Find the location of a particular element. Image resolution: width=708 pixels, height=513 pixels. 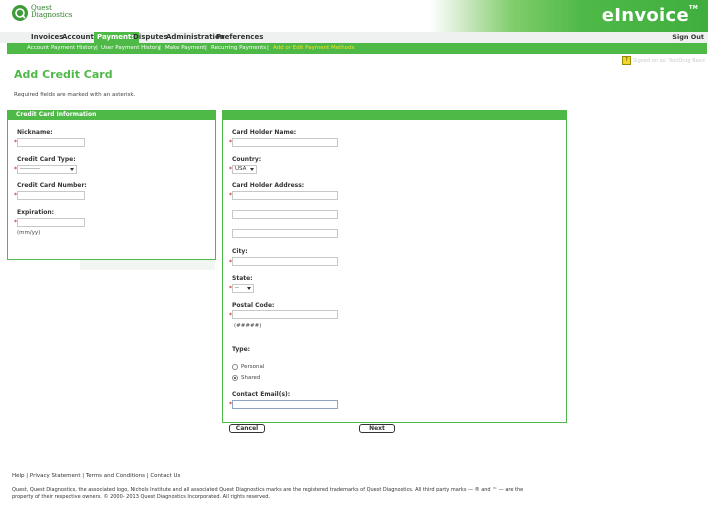

quest-logo: Quest Diagnostics is located at coordinates (52, 16).